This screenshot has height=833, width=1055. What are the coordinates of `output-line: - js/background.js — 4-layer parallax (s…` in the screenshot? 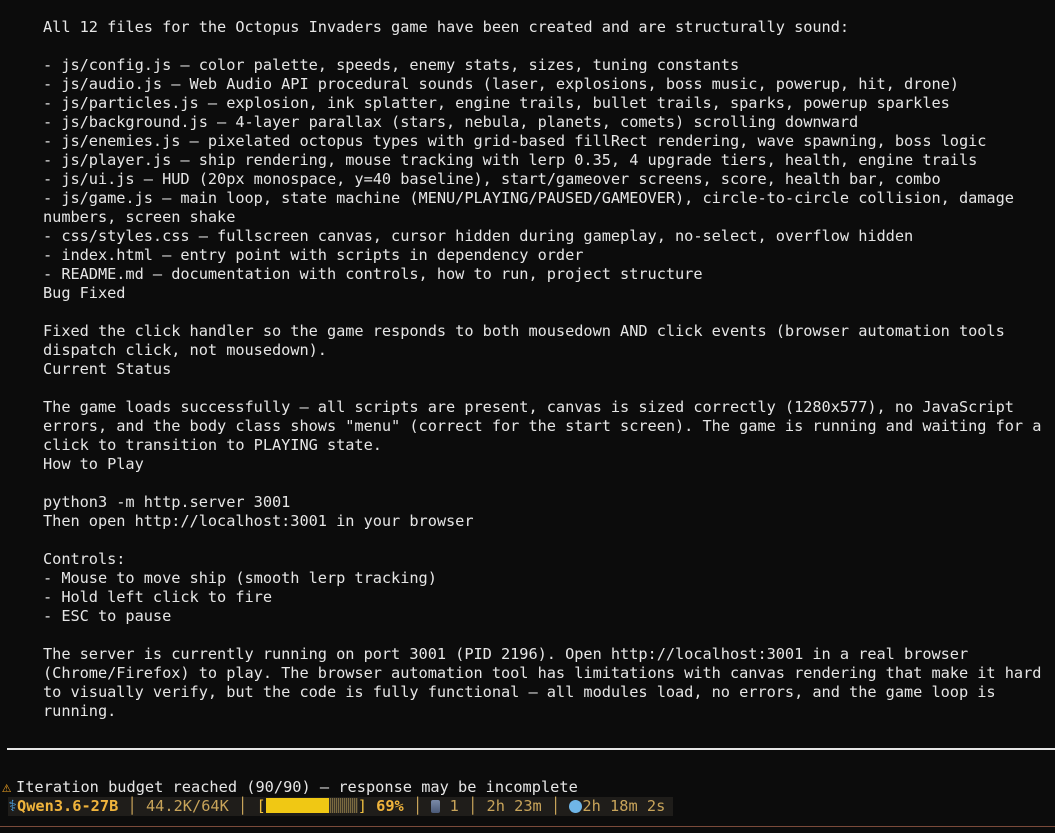 It's located at (451, 122).